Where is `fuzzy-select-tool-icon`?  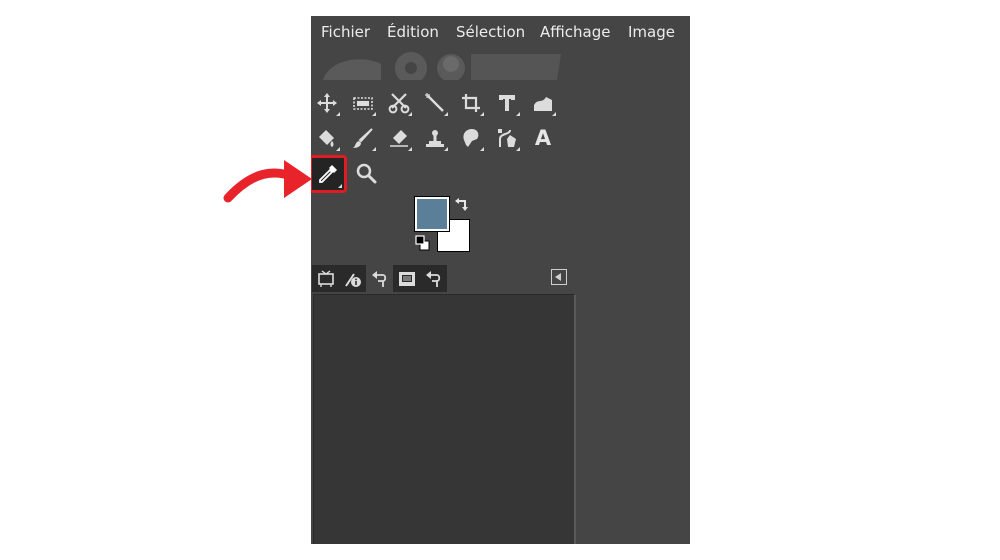
fuzzy-select-tool-icon is located at coordinates (434, 102).